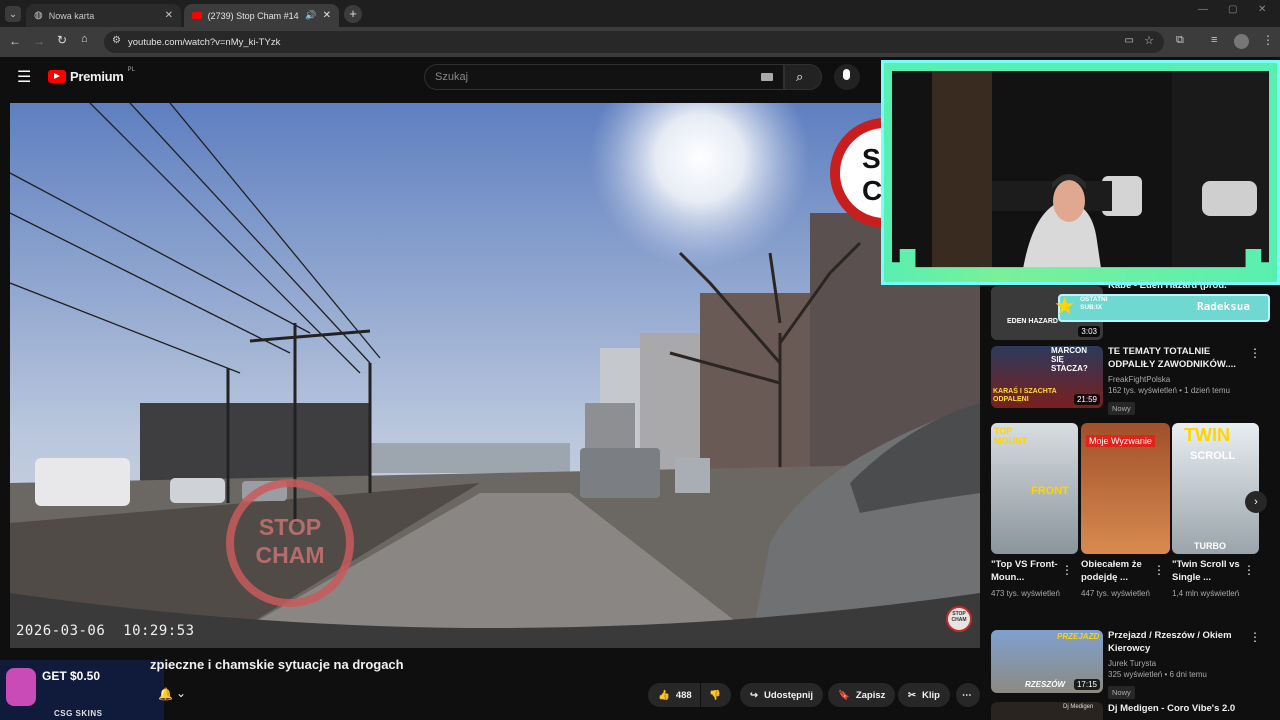  What do you see at coordinates (1078, 636) in the screenshot?
I see `thumbnail-top-text: PRZEJAZD` at bounding box center [1078, 636].